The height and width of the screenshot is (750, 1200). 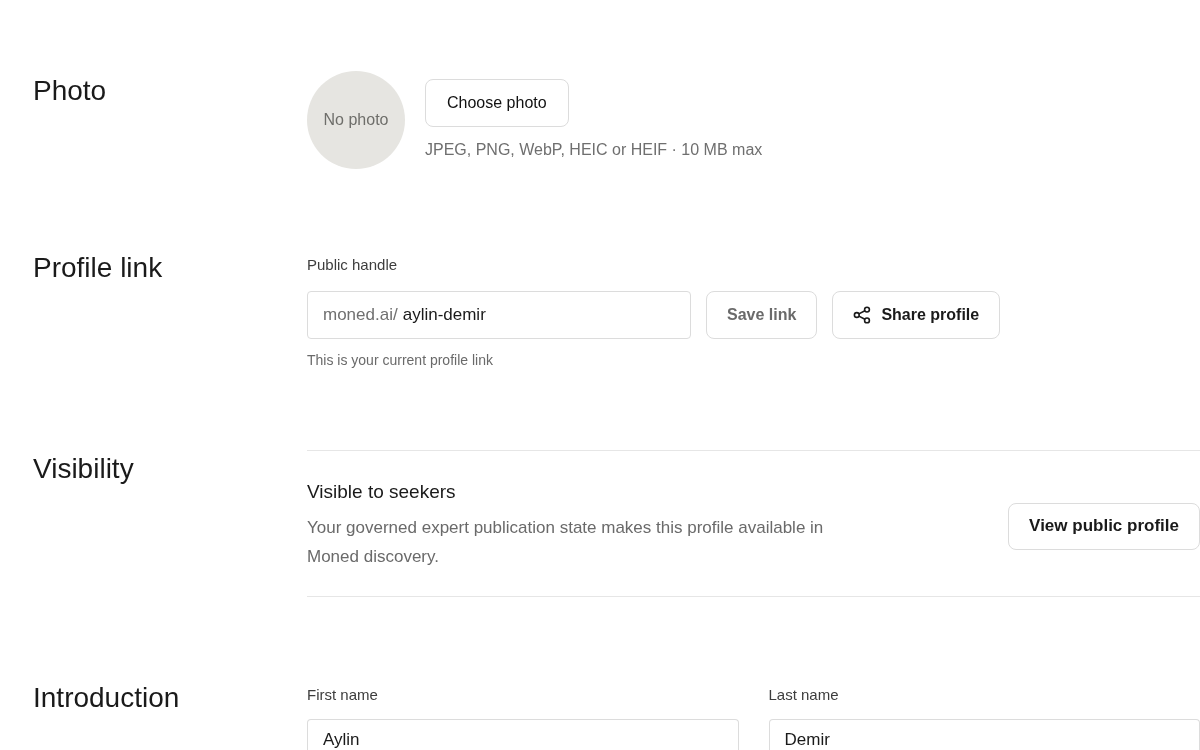 I want to click on field-label: Last name, so click(x=804, y=695).